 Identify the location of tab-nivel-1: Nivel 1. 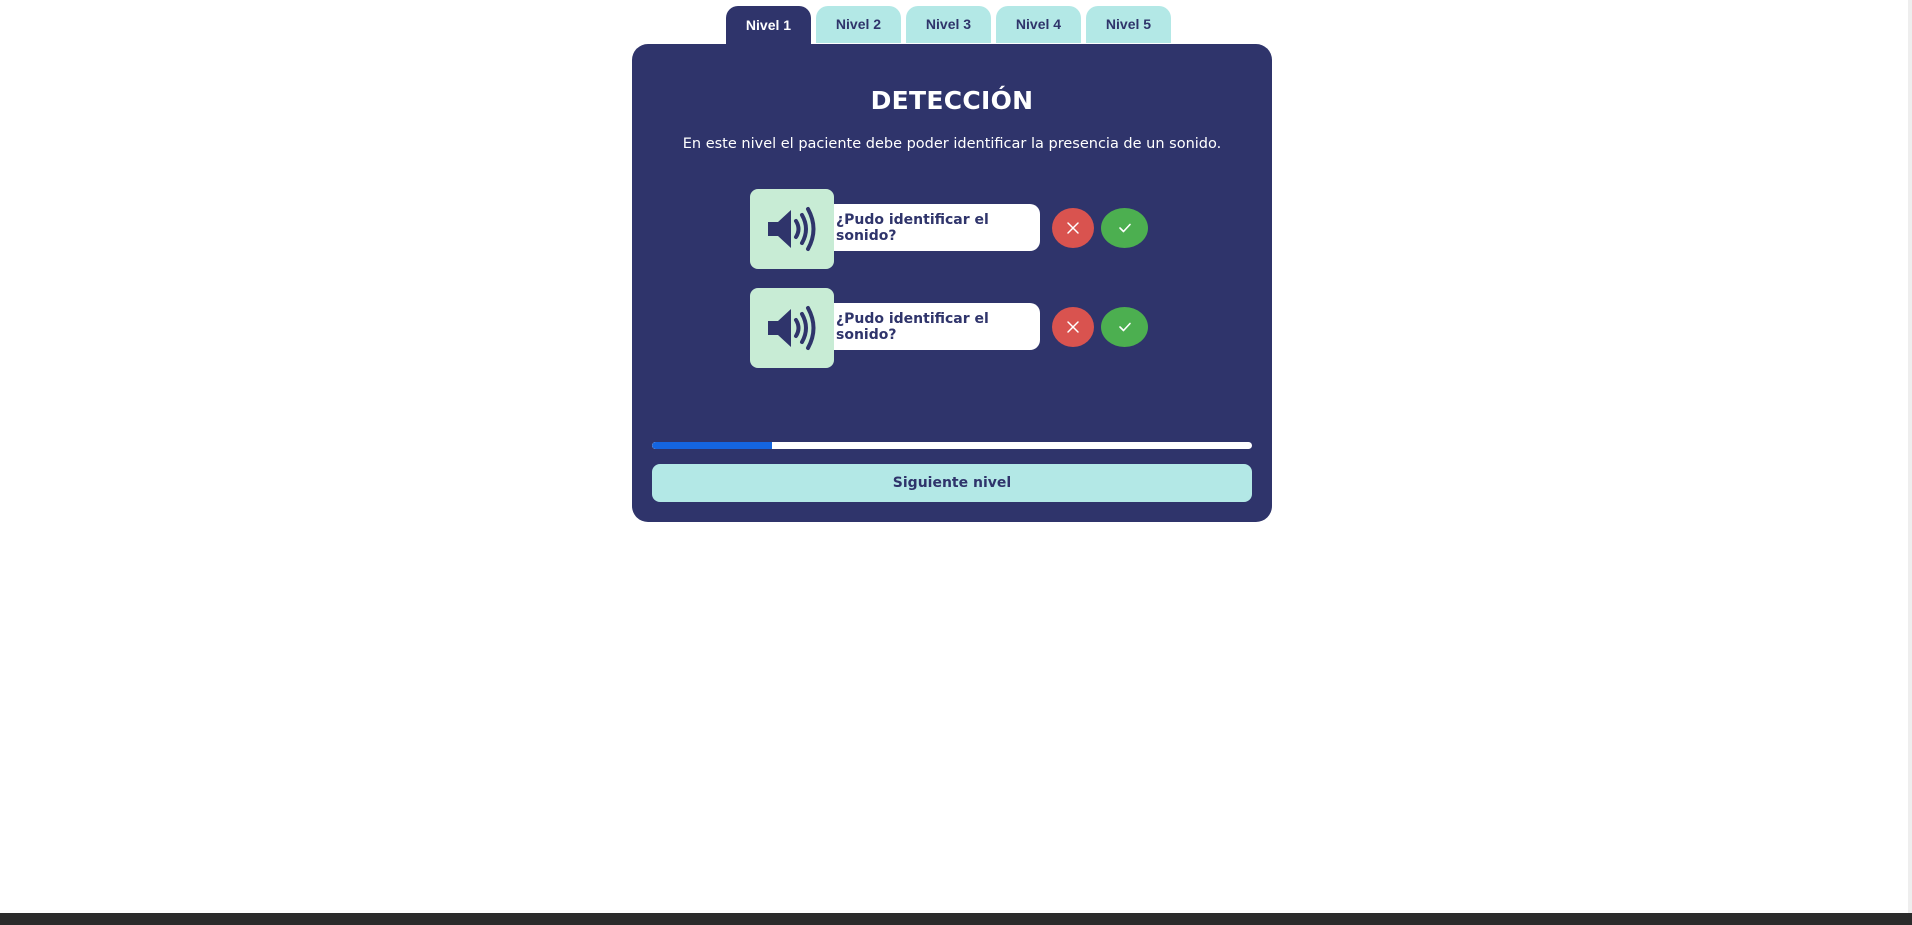
(768, 25).